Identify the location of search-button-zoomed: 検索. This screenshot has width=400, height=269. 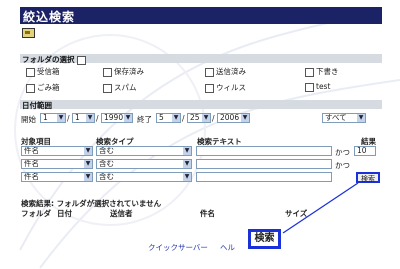
(264, 239).